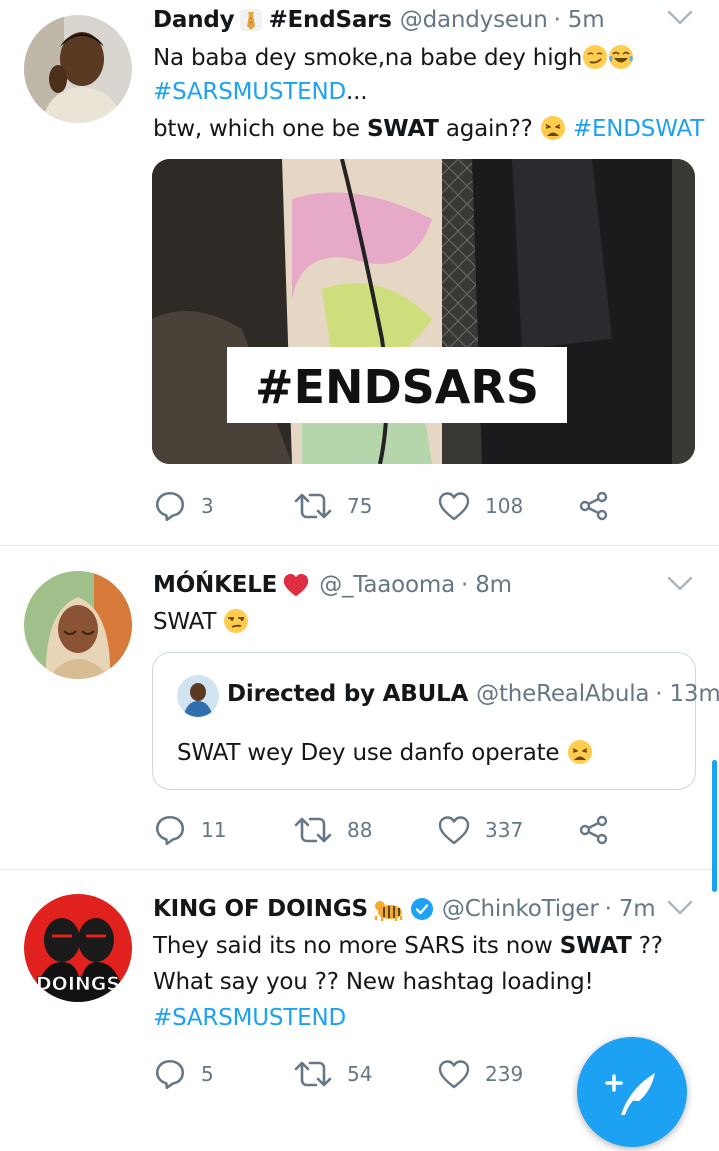  Describe the element at coordinates (473, 694) in the screenshot. I see `quoted-tweet-header: Directed by ABULA @theRealAbula · 13m` at that location.